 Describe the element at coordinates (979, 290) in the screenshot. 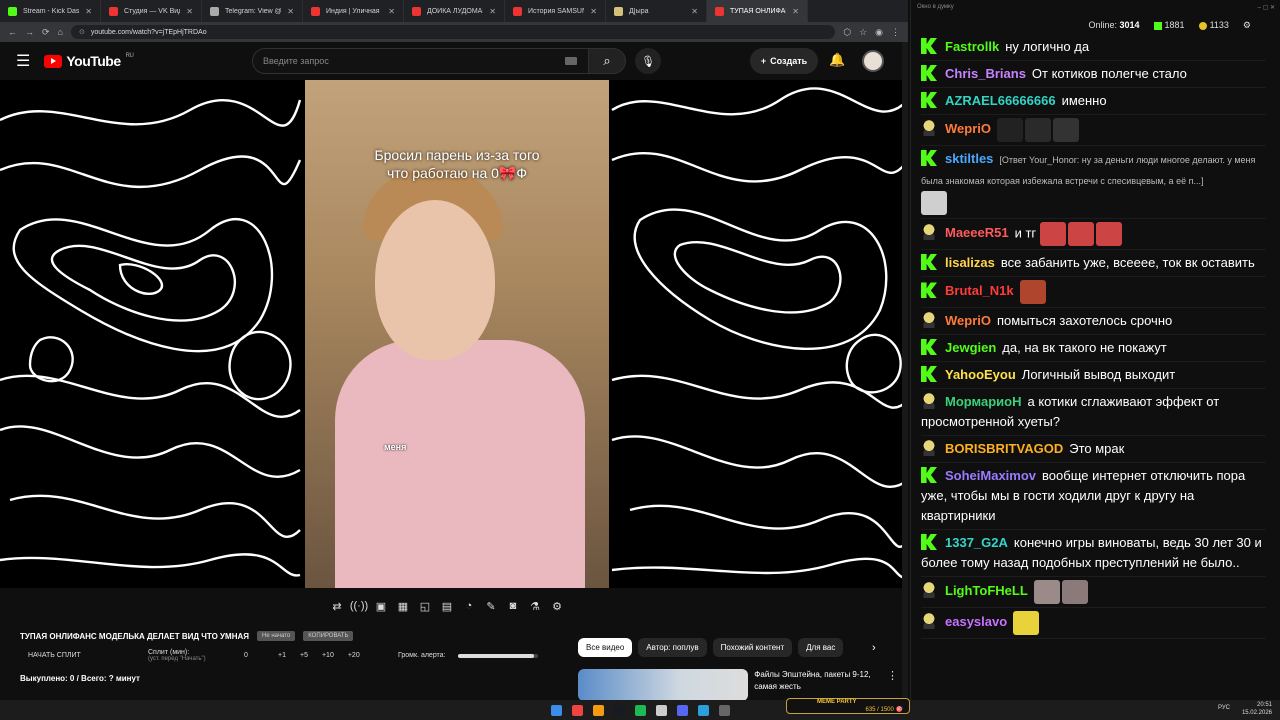

I see `chat-username: Brutal_N1k` at that location.